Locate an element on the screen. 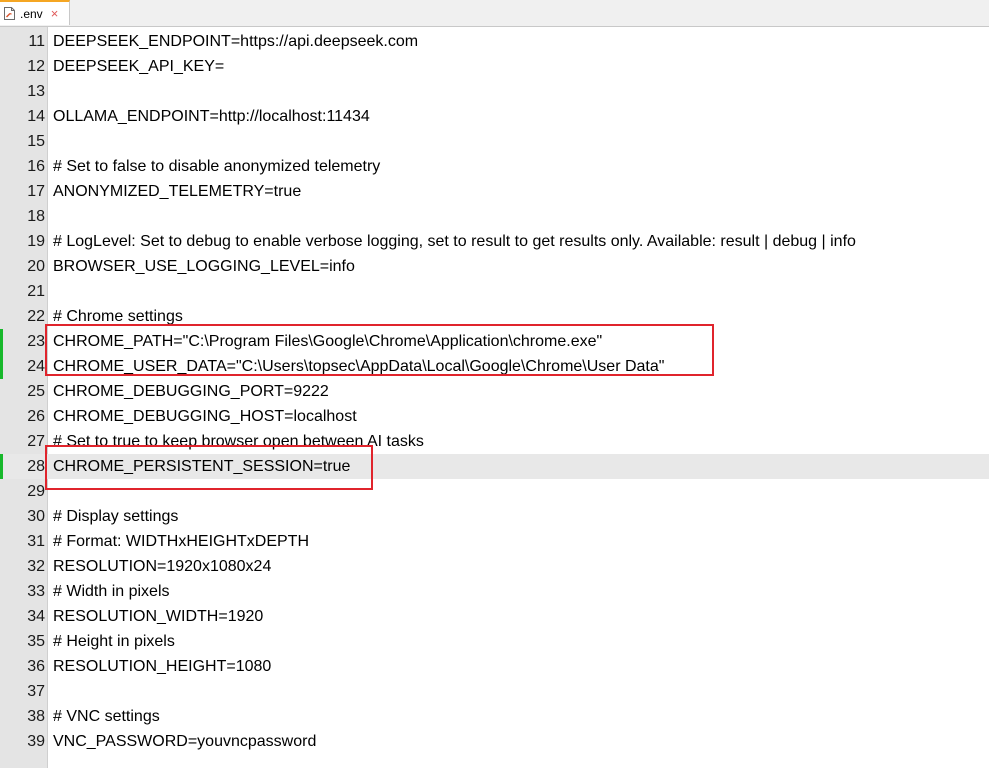 The image size is (989, 768). line-number: 12 is located at coordinates (36, 66).